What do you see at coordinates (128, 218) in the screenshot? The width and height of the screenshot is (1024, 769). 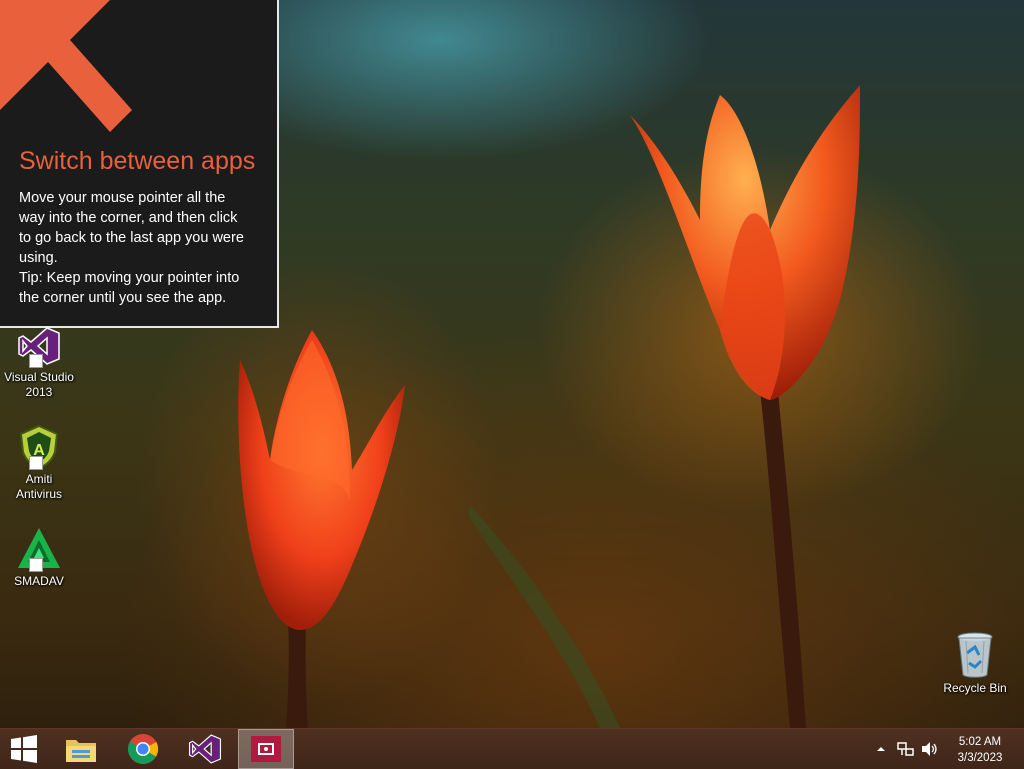 I see `tutorial-text-line: way into the corner, and then click` at bounding box center [128, 218].